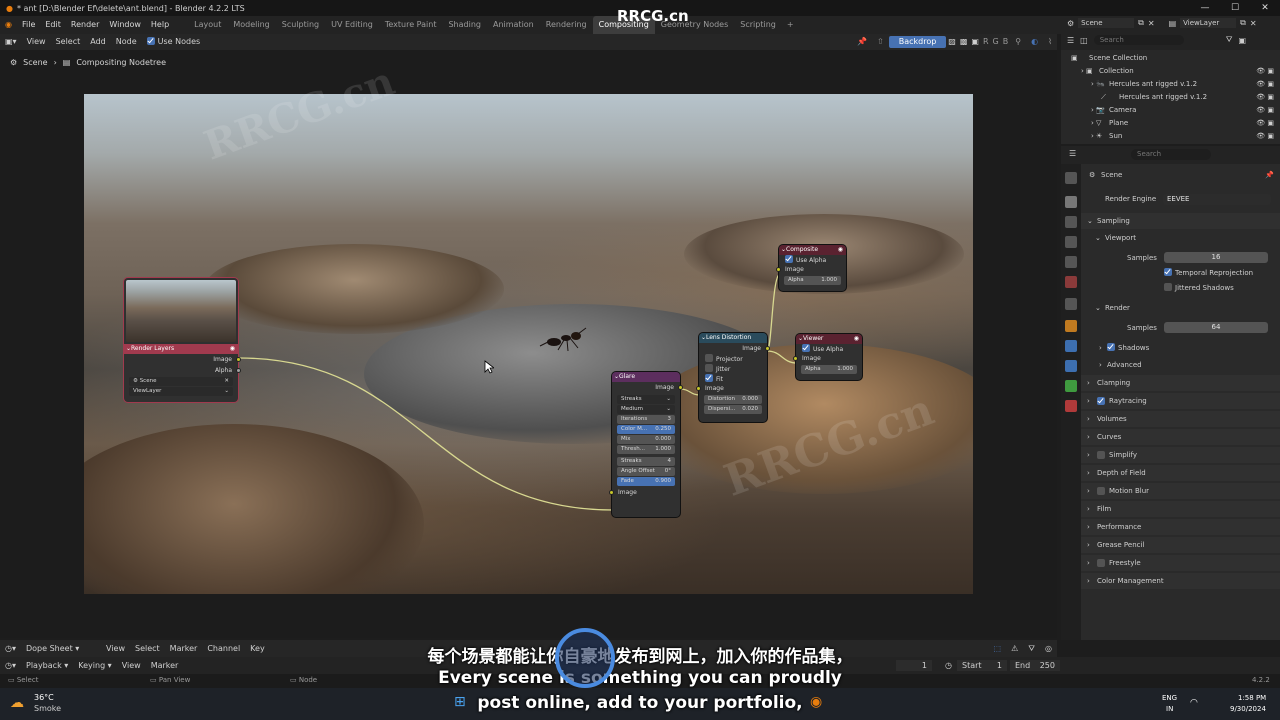 The height and width of the screenshot is (720, 1280). I want to click on panel-sampling: ⌄ Sampling, so click(1180, 221).